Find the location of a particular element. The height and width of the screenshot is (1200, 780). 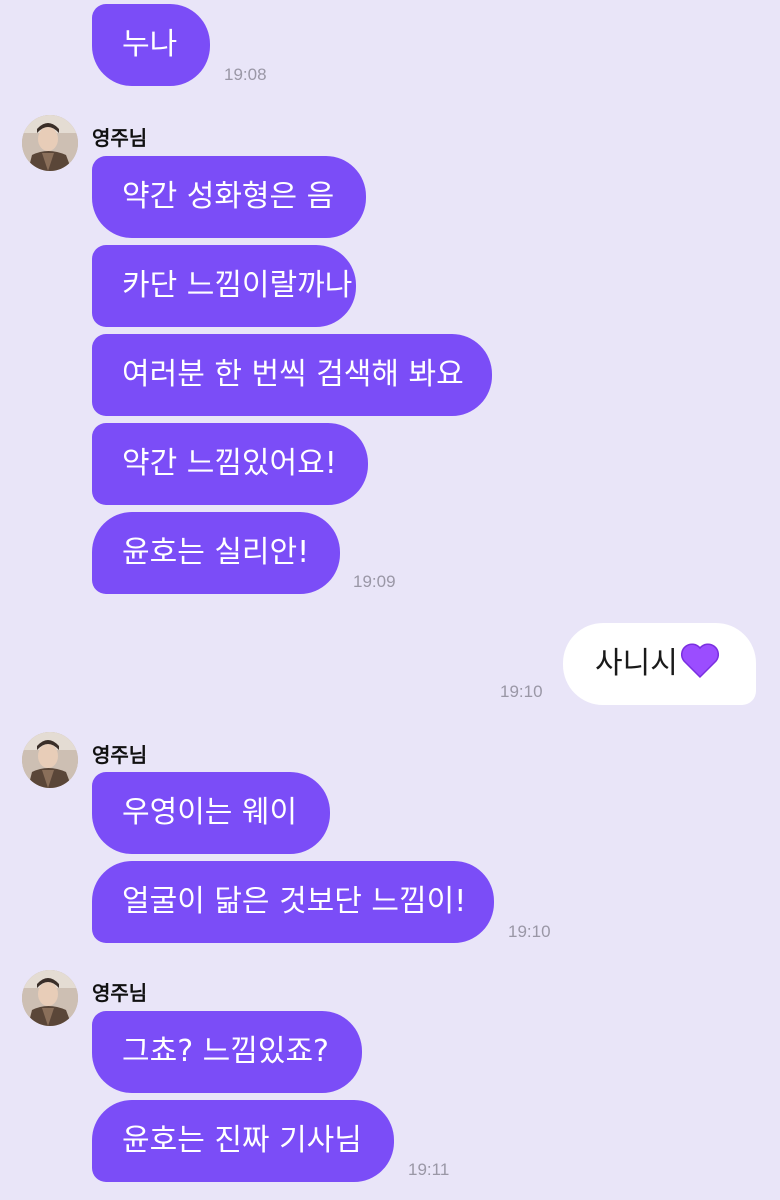

message-text: 얼굴이 닮은 것보단 느낌이! is located at coordinates (294, 901).